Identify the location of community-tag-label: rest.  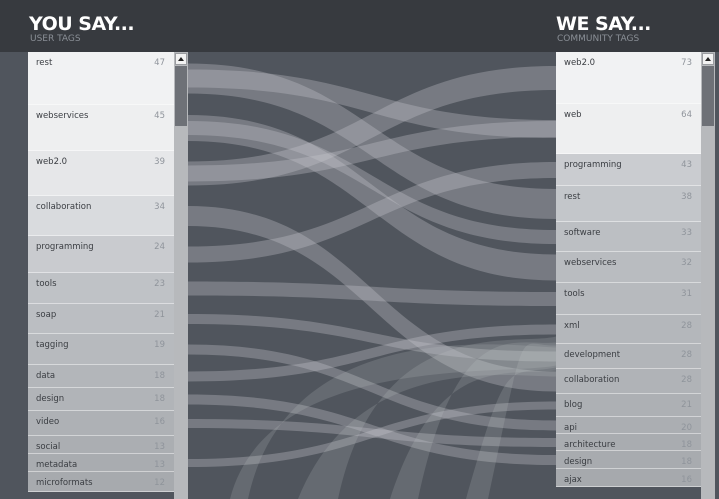
(572, 197).